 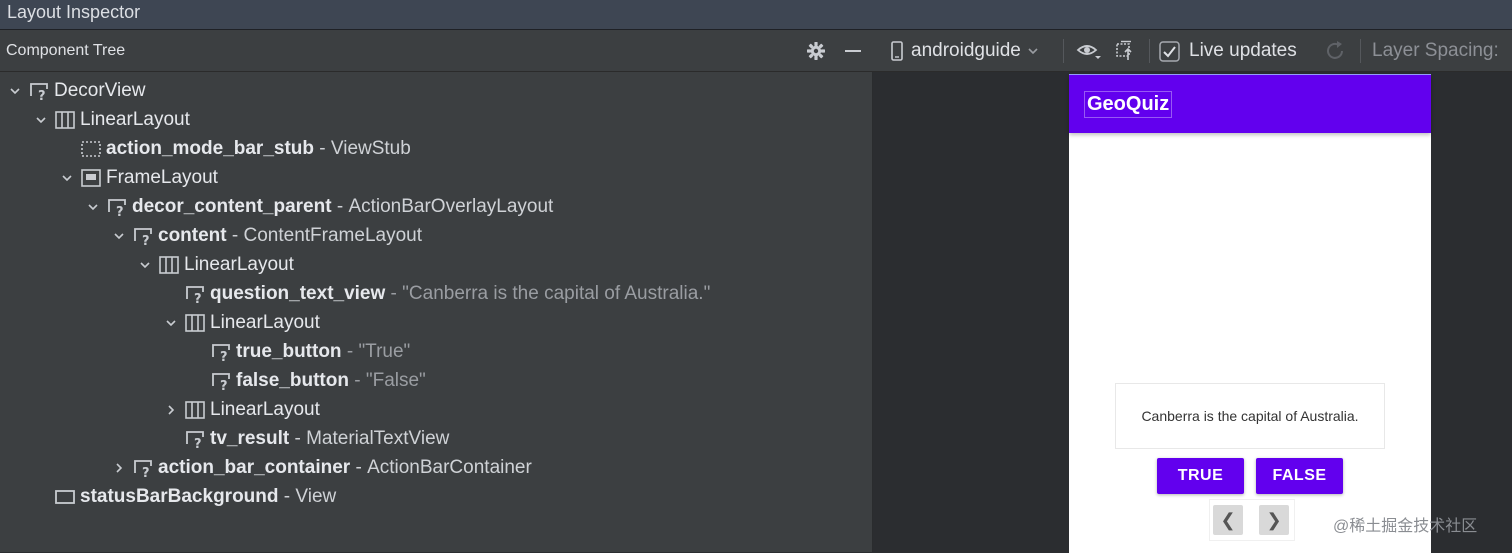 What do you see at coordinates (1169, 51) in the screenshot?
I see `checkbox-checked-icon` at bounding box center [1169, 51].